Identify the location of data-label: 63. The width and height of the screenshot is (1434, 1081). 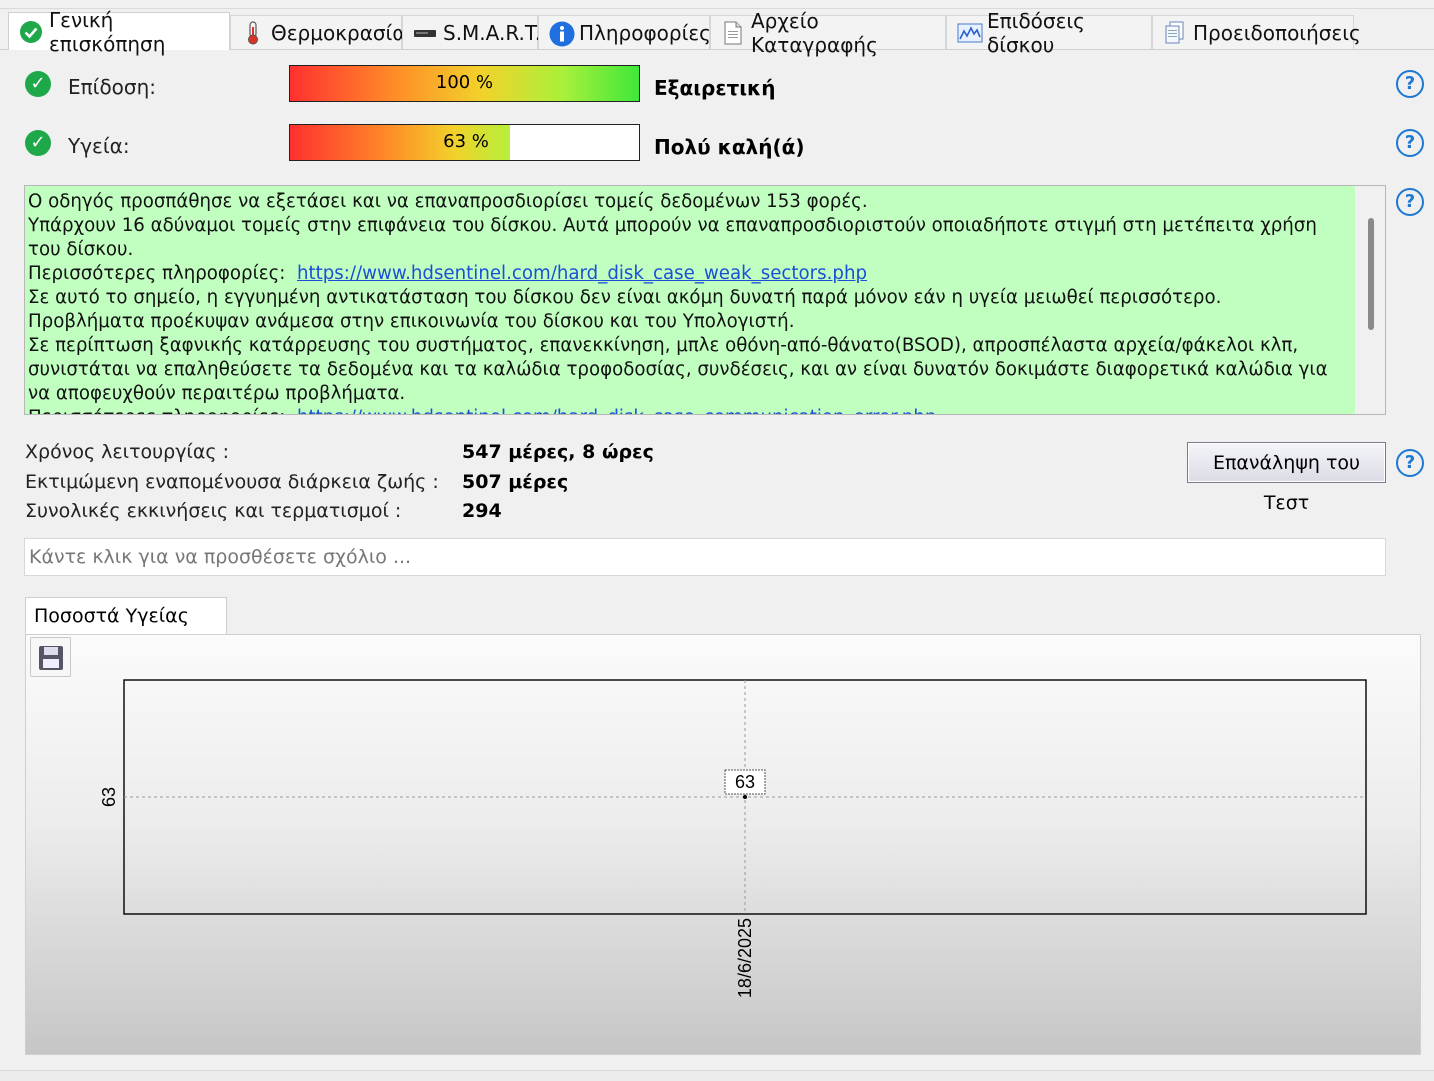
(745, 782).